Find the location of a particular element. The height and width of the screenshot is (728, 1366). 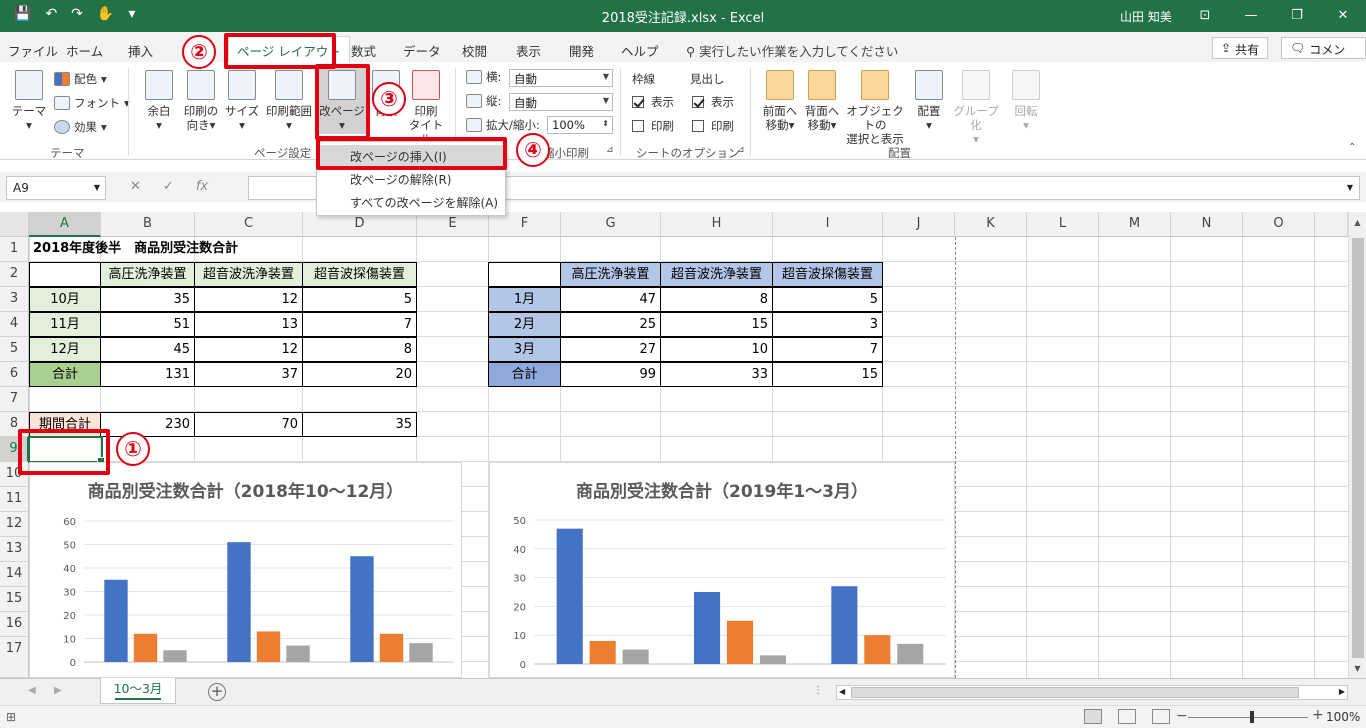

vertical-scrollbar: ▲ ▼ is located at coordinates (1357, 445).